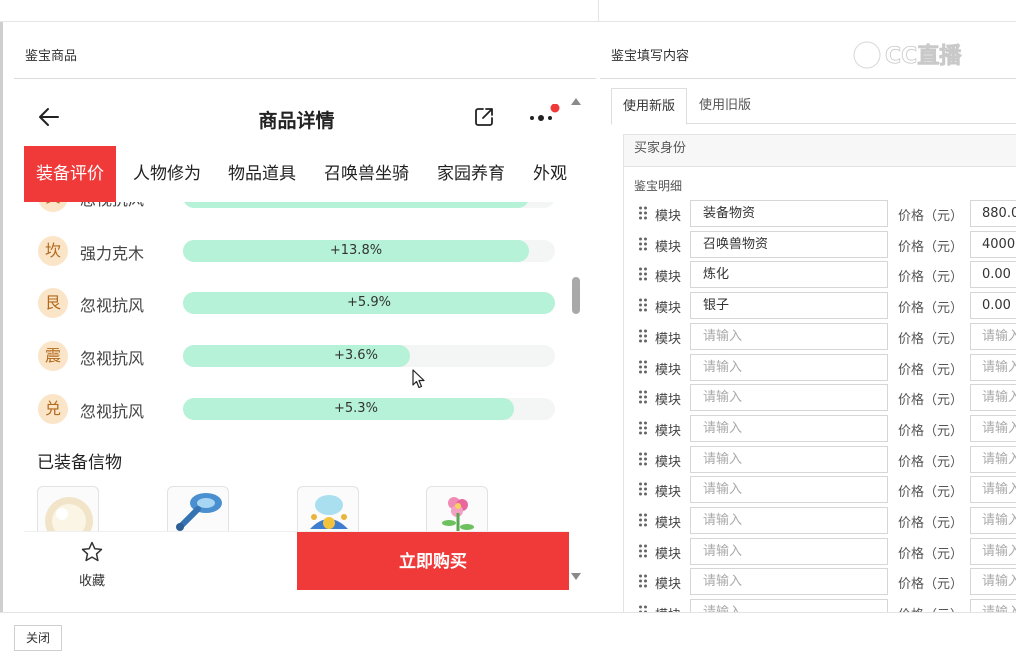 The height and width of the screenshot is (656, 1016). I want to click on stat-bar: +13.8%, so click(369, 251).